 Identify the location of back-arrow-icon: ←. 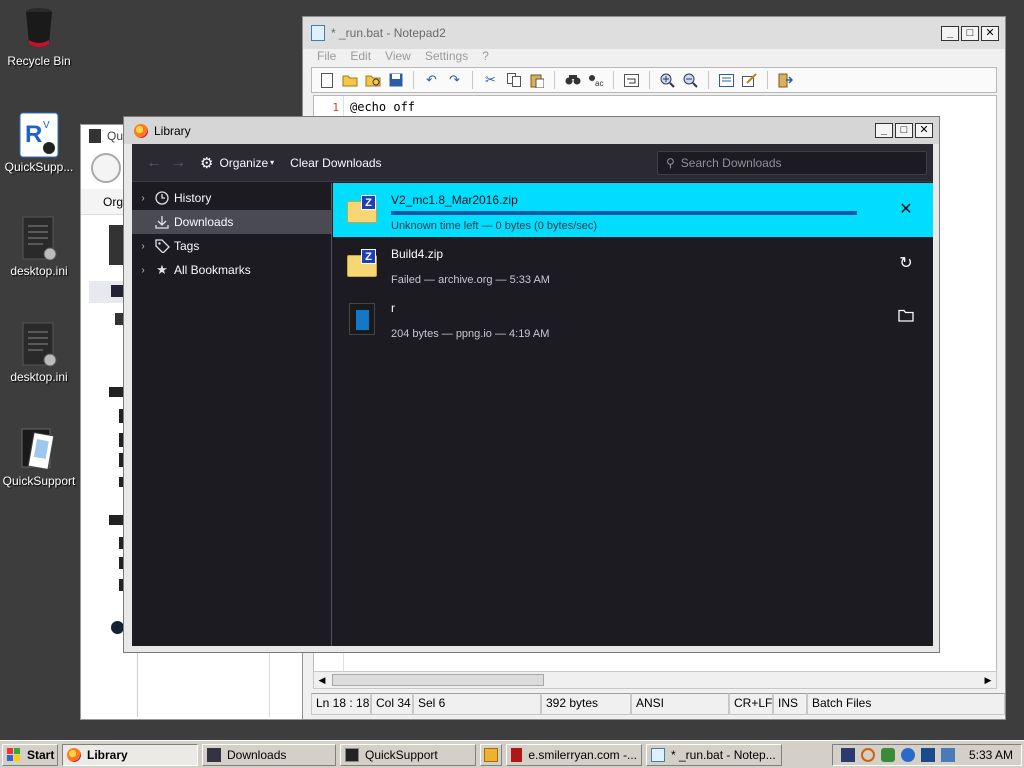
(154, 163).